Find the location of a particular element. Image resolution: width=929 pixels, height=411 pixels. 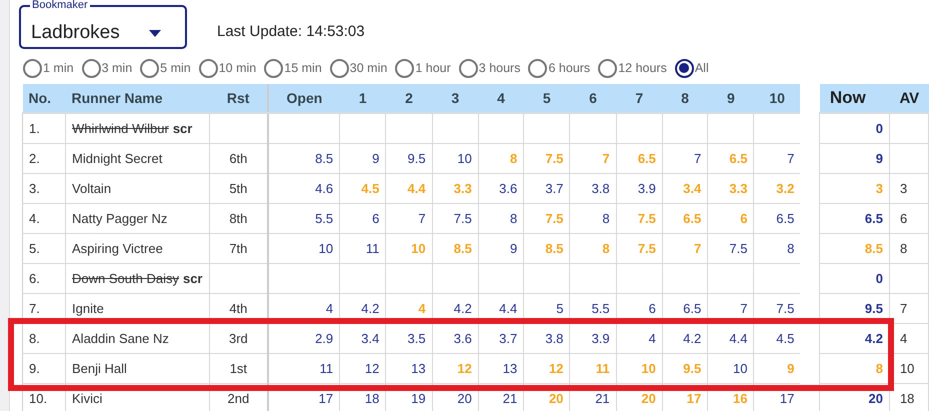

table-cell: 3. is located at coordinates (44, 189).